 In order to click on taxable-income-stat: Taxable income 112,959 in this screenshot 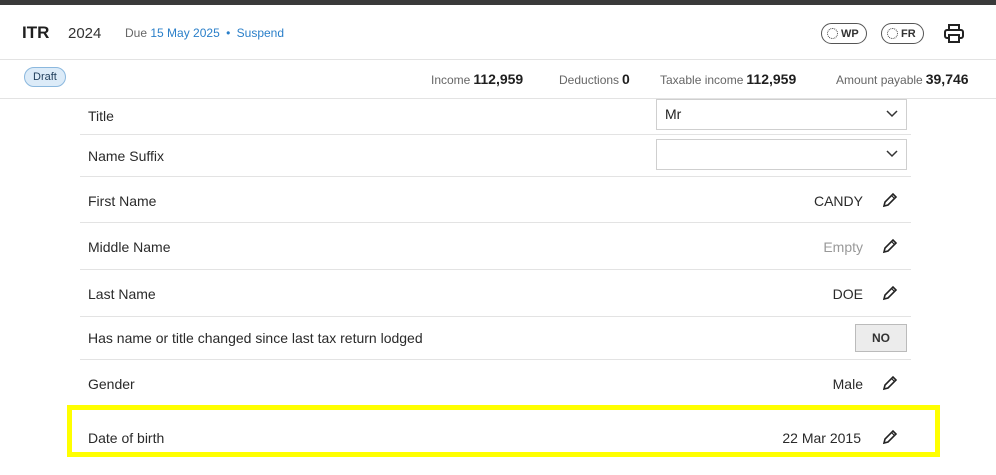, I will do `click(728, 79)`.